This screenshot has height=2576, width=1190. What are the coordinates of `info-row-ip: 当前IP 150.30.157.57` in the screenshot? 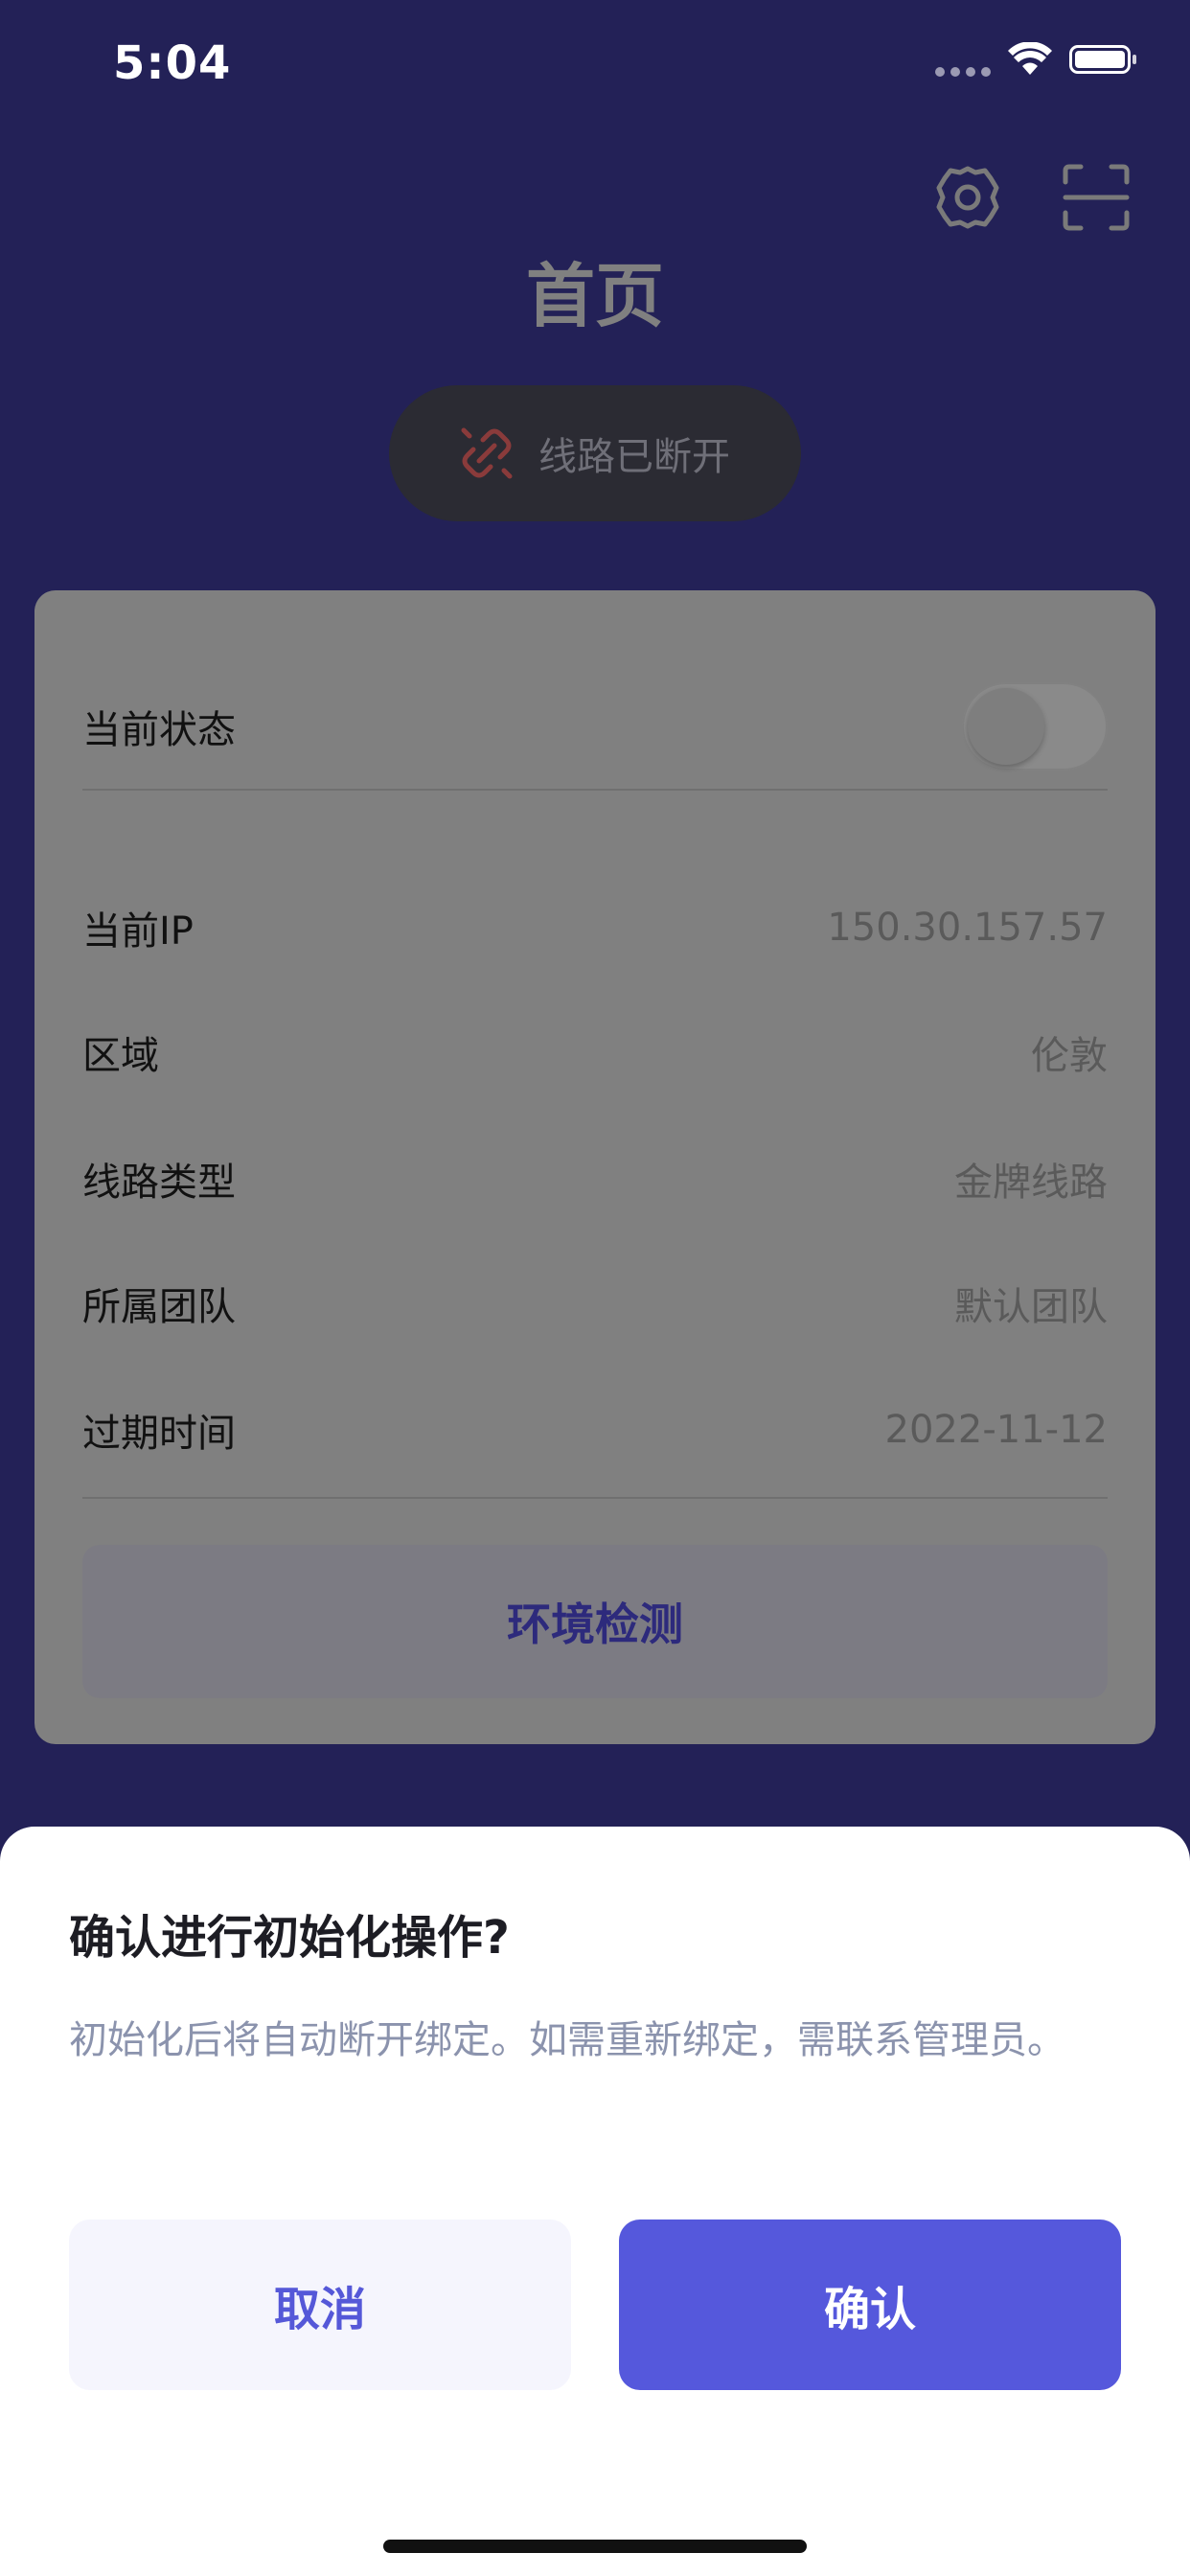 It's located at (595, 927).